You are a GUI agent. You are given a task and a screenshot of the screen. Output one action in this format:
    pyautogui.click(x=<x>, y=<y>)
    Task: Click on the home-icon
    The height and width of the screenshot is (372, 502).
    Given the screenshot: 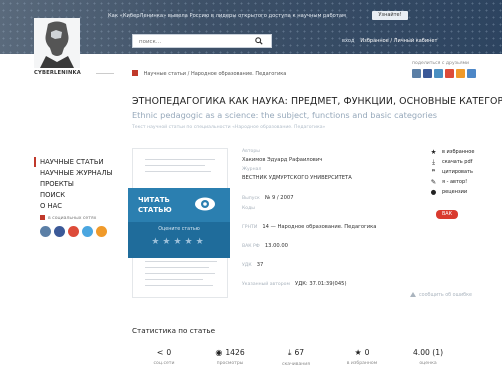 What is the action you would take?
    pyautogui.click(x=135, y=73)
    